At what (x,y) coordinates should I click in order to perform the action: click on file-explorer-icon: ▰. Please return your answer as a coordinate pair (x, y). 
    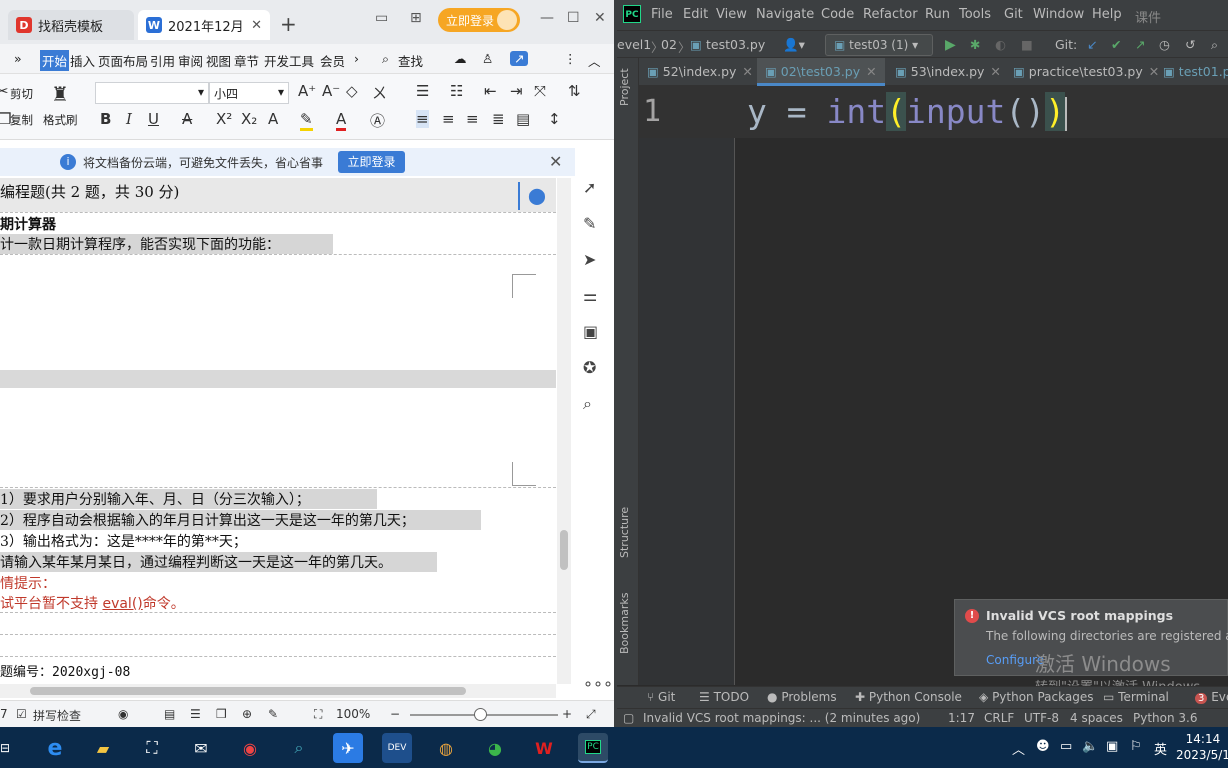
    Looking at the image, I should click on (103, 748).